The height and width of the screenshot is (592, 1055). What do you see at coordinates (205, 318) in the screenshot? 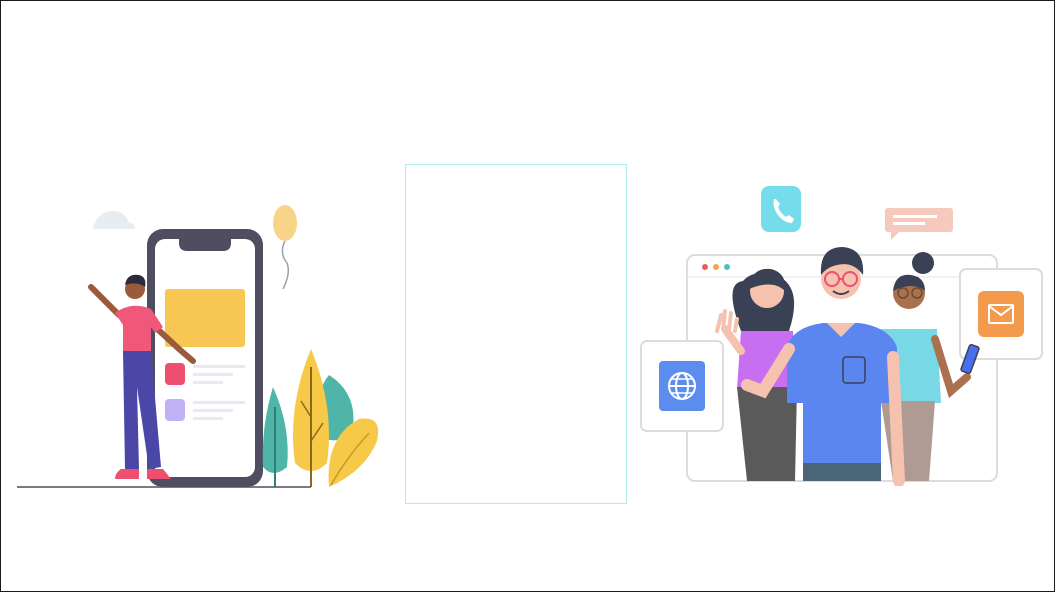
I see `screen-card` at bounding box center [205, 318].